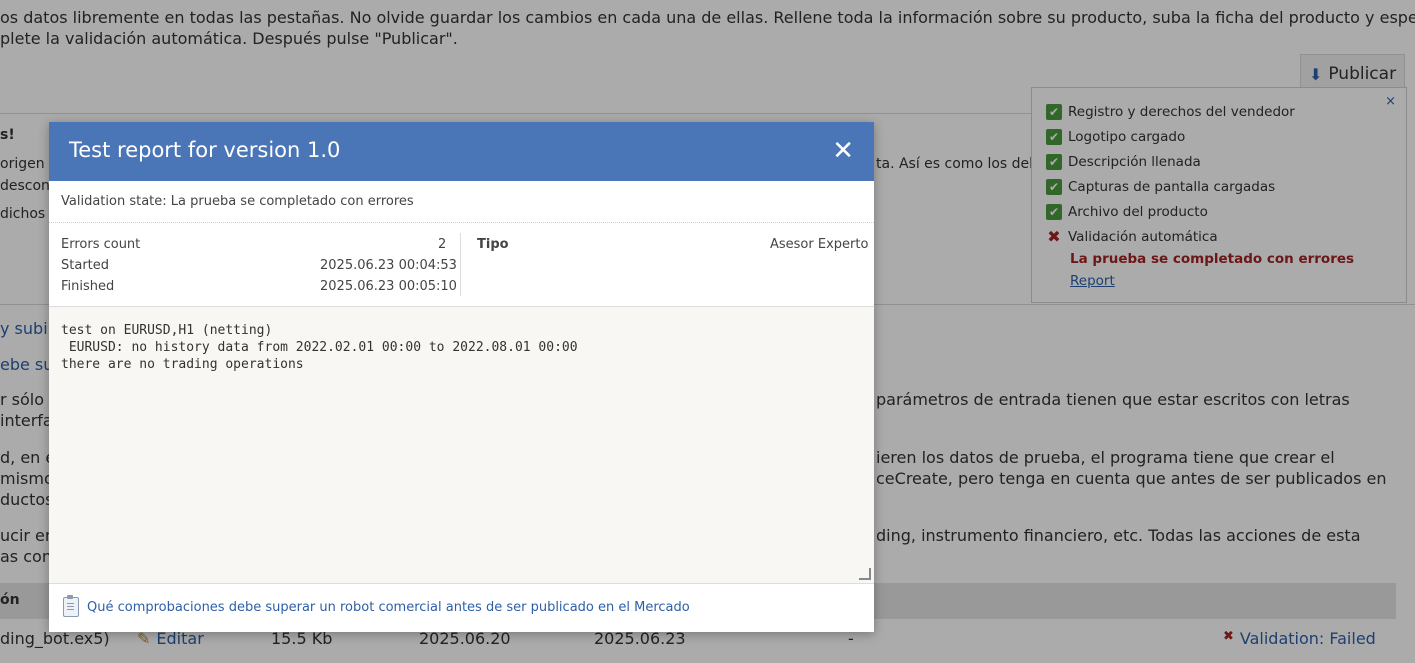 The width and height of the screenshot is (1415, 663). Describe the element at coordinates (71, 606) in the screenshot. I see `clipboard-icon` at that location.